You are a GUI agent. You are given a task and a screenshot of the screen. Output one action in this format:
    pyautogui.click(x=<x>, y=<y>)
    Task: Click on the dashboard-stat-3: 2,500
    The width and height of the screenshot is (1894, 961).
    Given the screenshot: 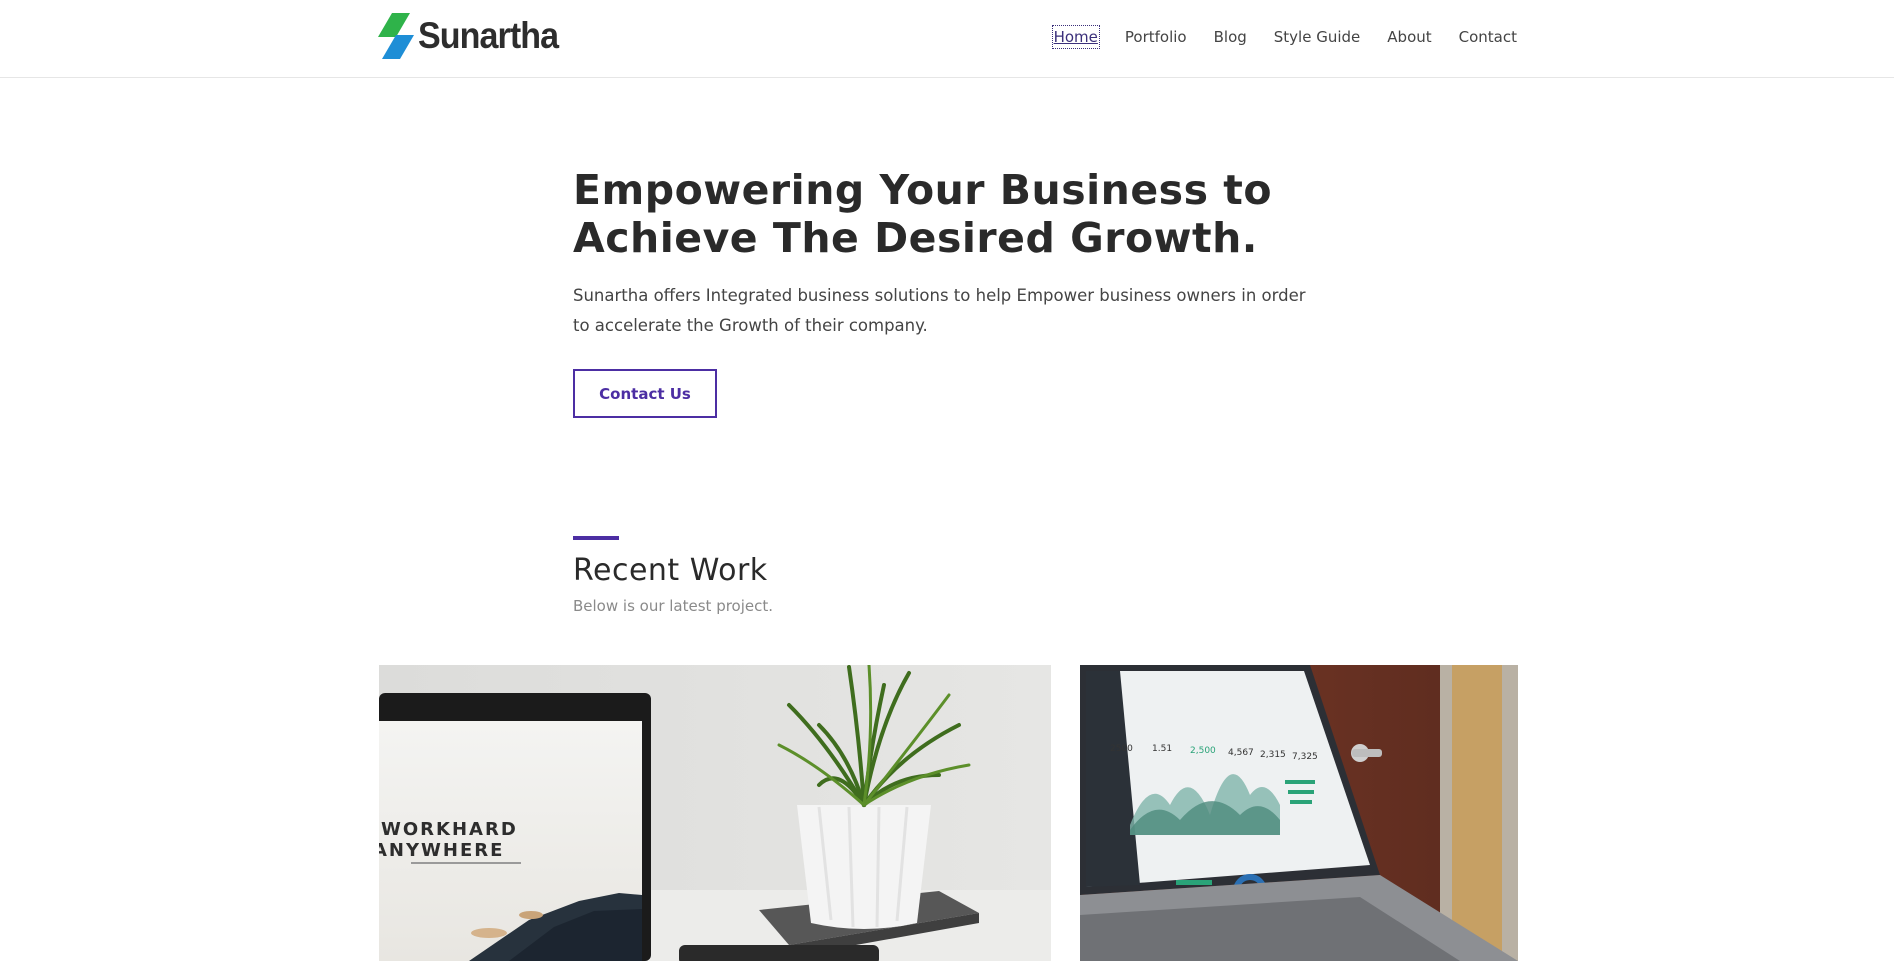 What is the action you would take?
    pyautogui.click(x=1203, y=751)
    